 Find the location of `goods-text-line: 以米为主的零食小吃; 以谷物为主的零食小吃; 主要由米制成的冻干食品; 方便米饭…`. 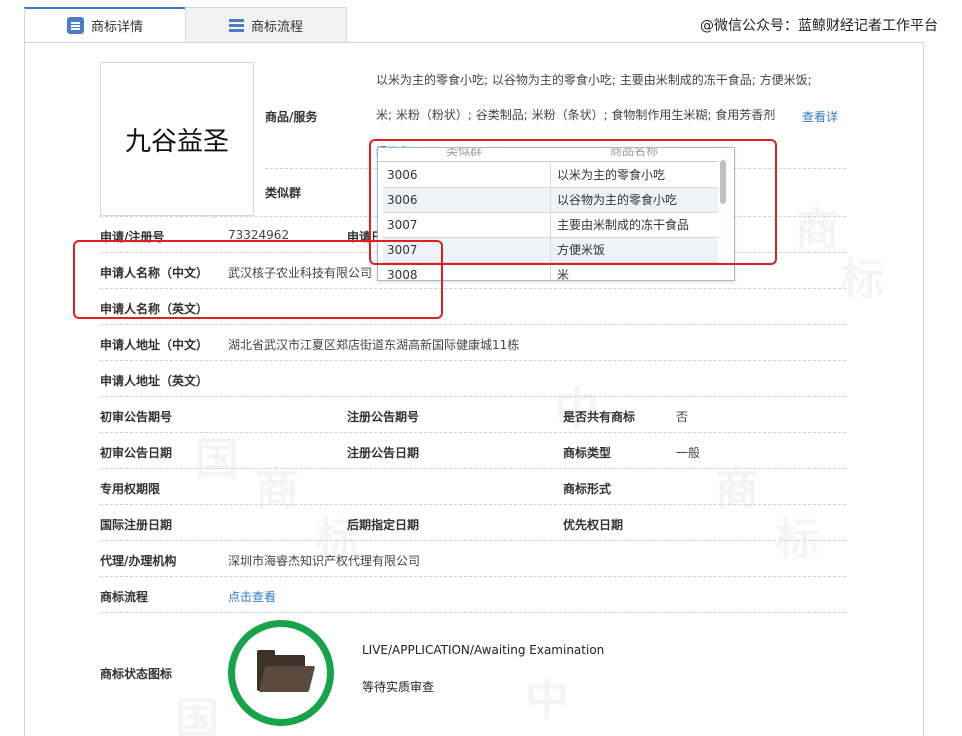

goods-text-line: 以米为主的零食小吃; 以谷物为主的零食小吃; 主要由米制成的冻干食品; 方便米饭… is located at coordinates (594, 80).